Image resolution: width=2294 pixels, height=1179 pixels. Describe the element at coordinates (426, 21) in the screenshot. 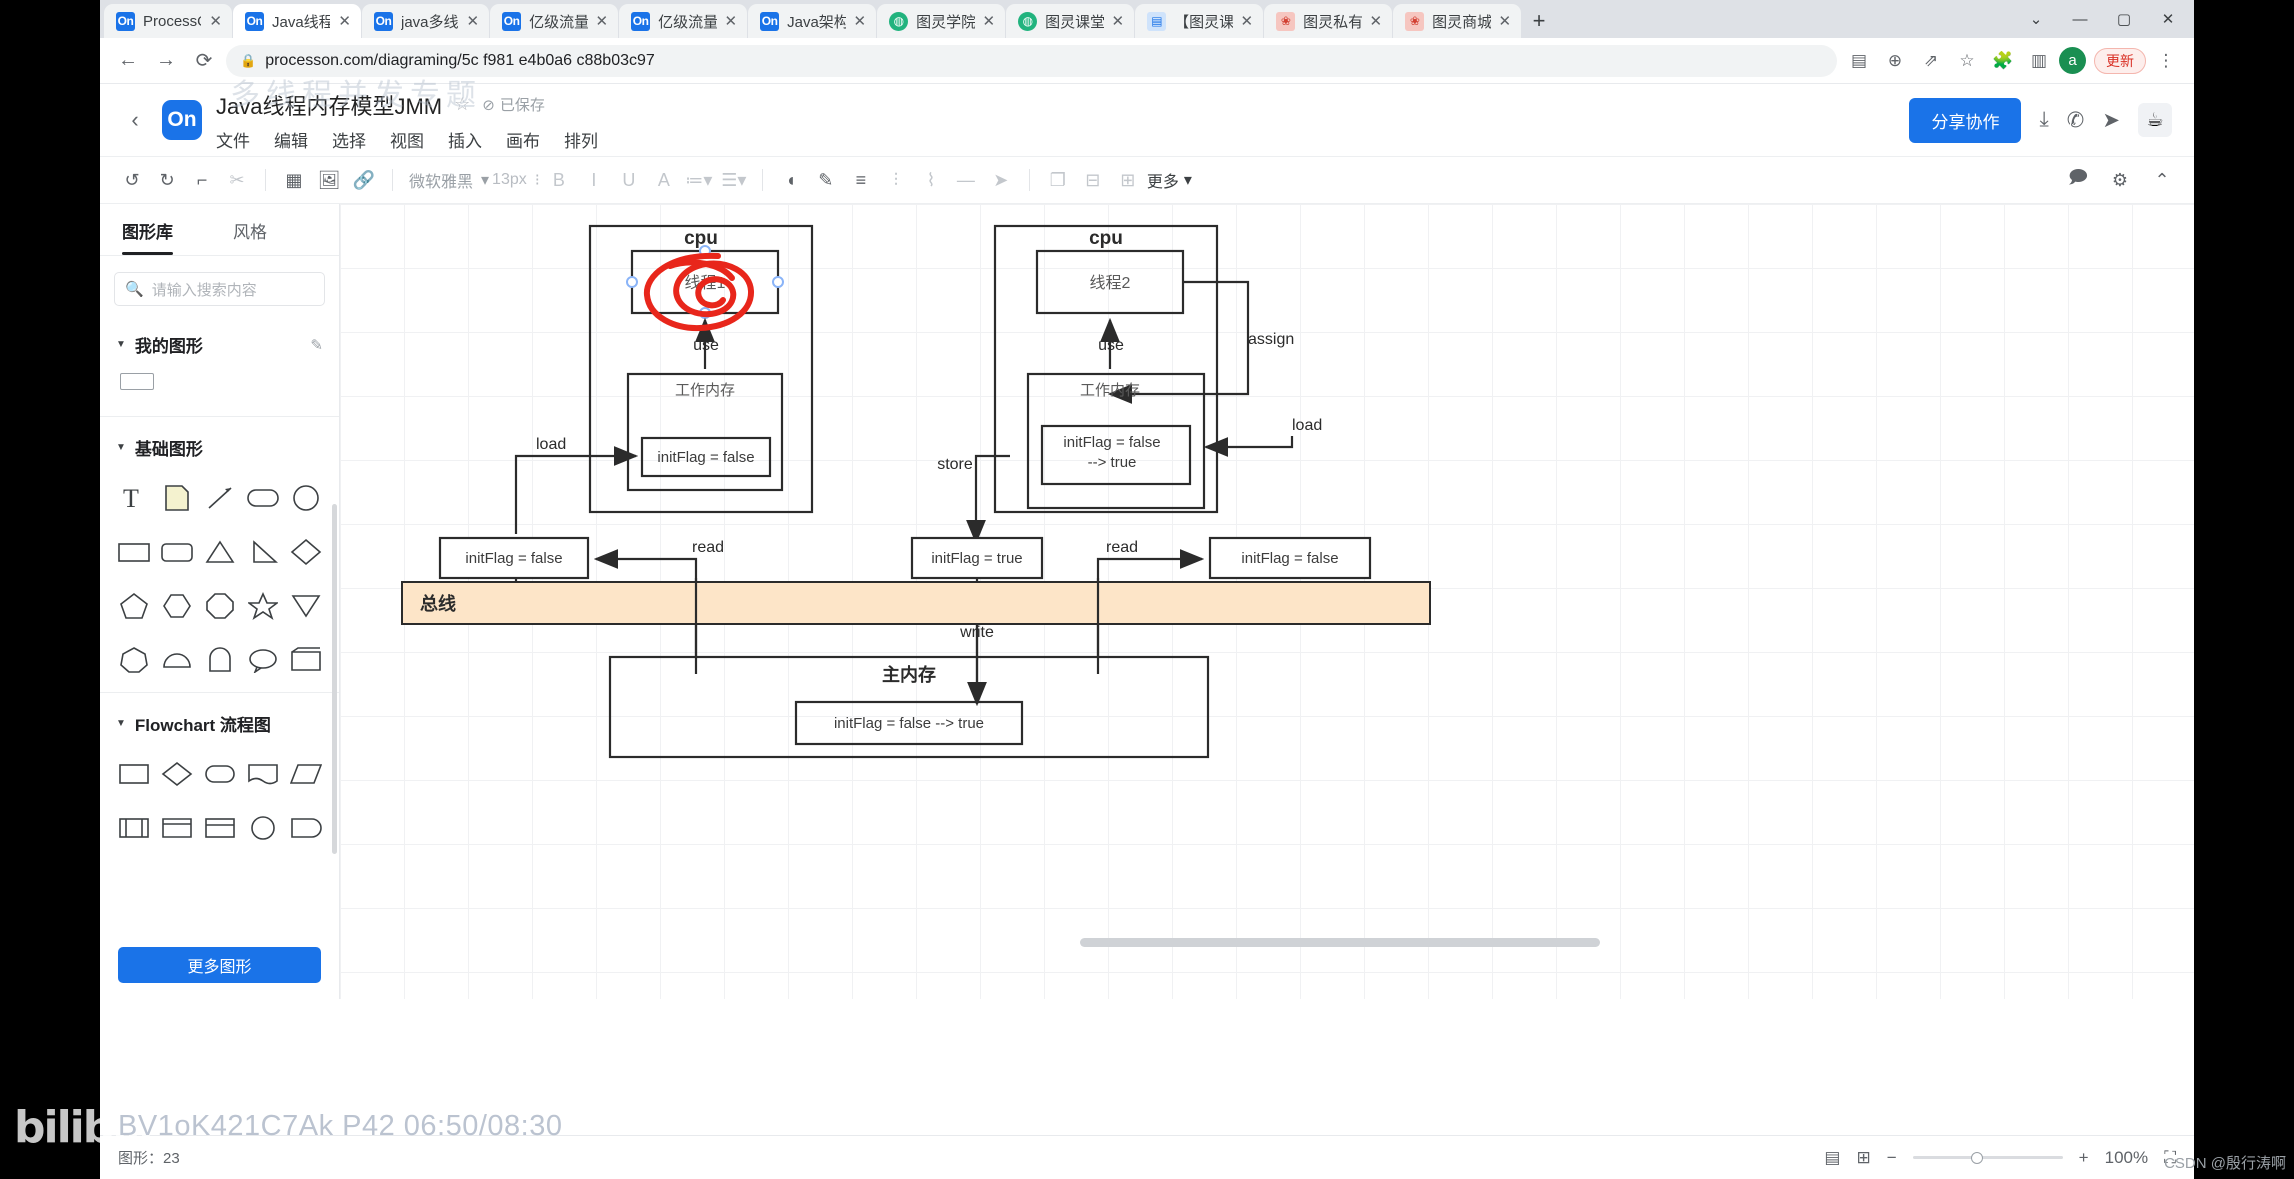

I see `browser-tab: On java多线 ✕` at that location.